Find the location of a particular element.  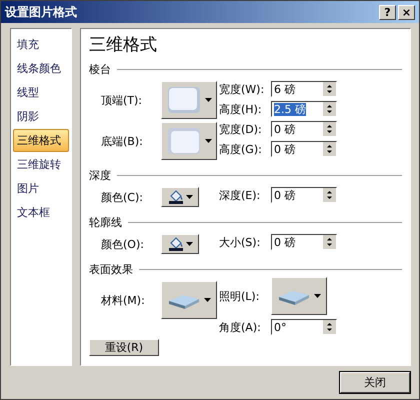

field-label: 顶端(T): is located at coordinates (122, 100).